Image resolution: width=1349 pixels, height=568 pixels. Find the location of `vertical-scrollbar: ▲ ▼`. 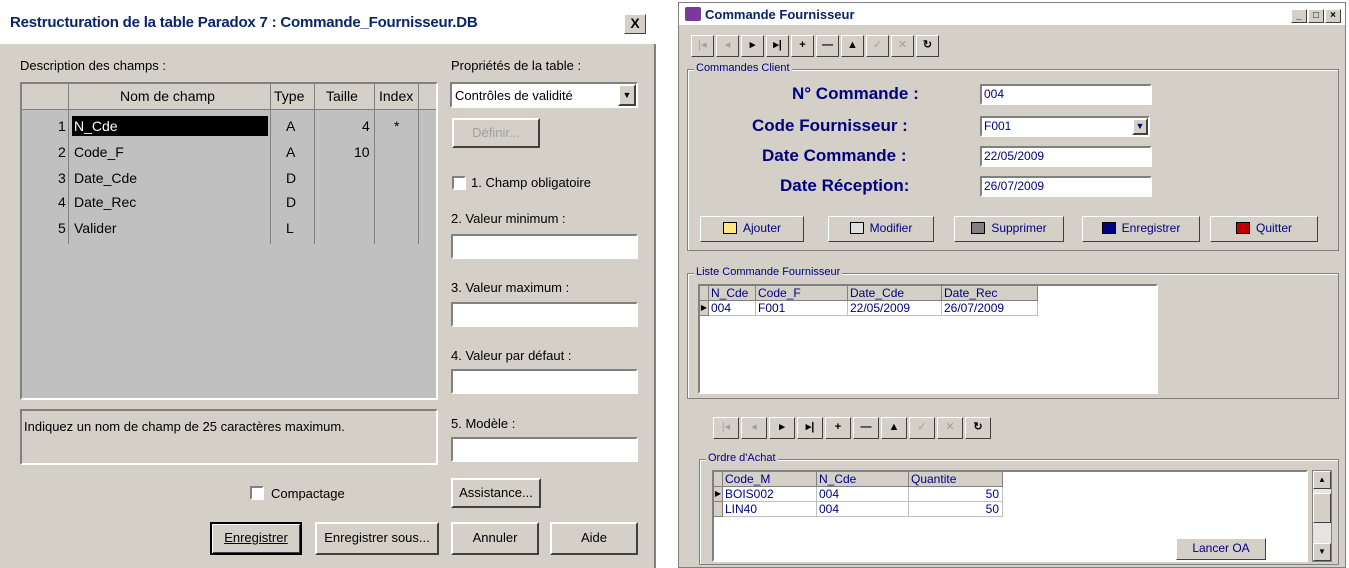

vertical-scrollbar: ▲ ▼ is located at coordinates (1322, 516).